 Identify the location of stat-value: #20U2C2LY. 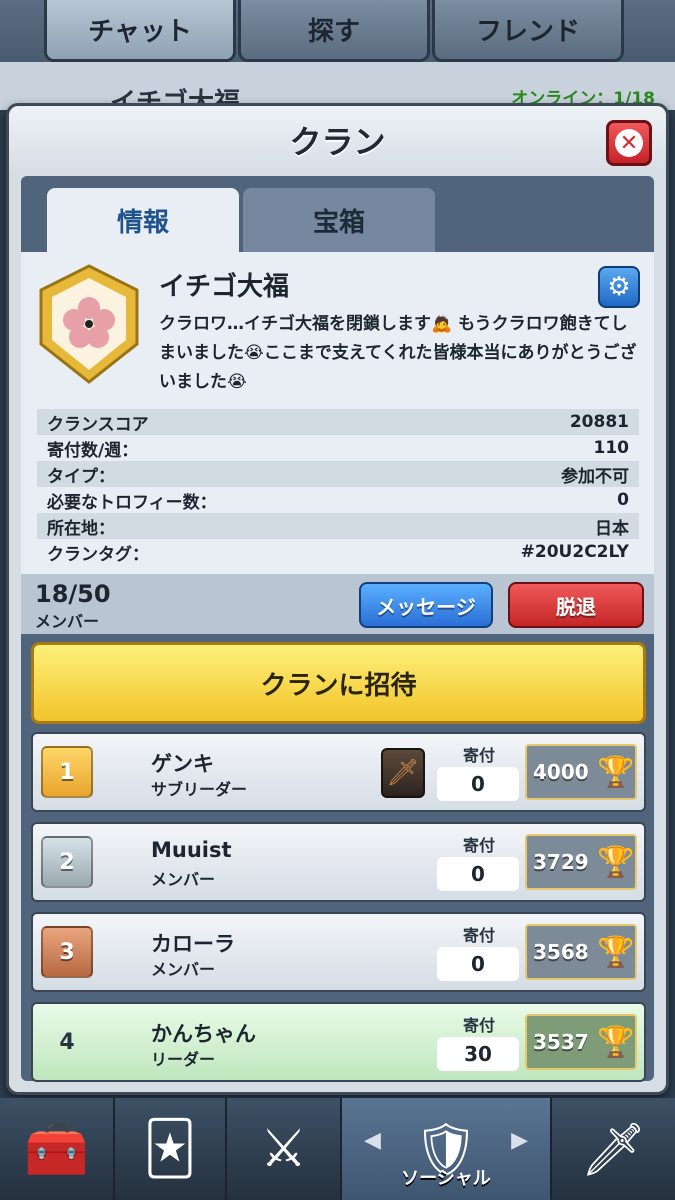
(574, 552).